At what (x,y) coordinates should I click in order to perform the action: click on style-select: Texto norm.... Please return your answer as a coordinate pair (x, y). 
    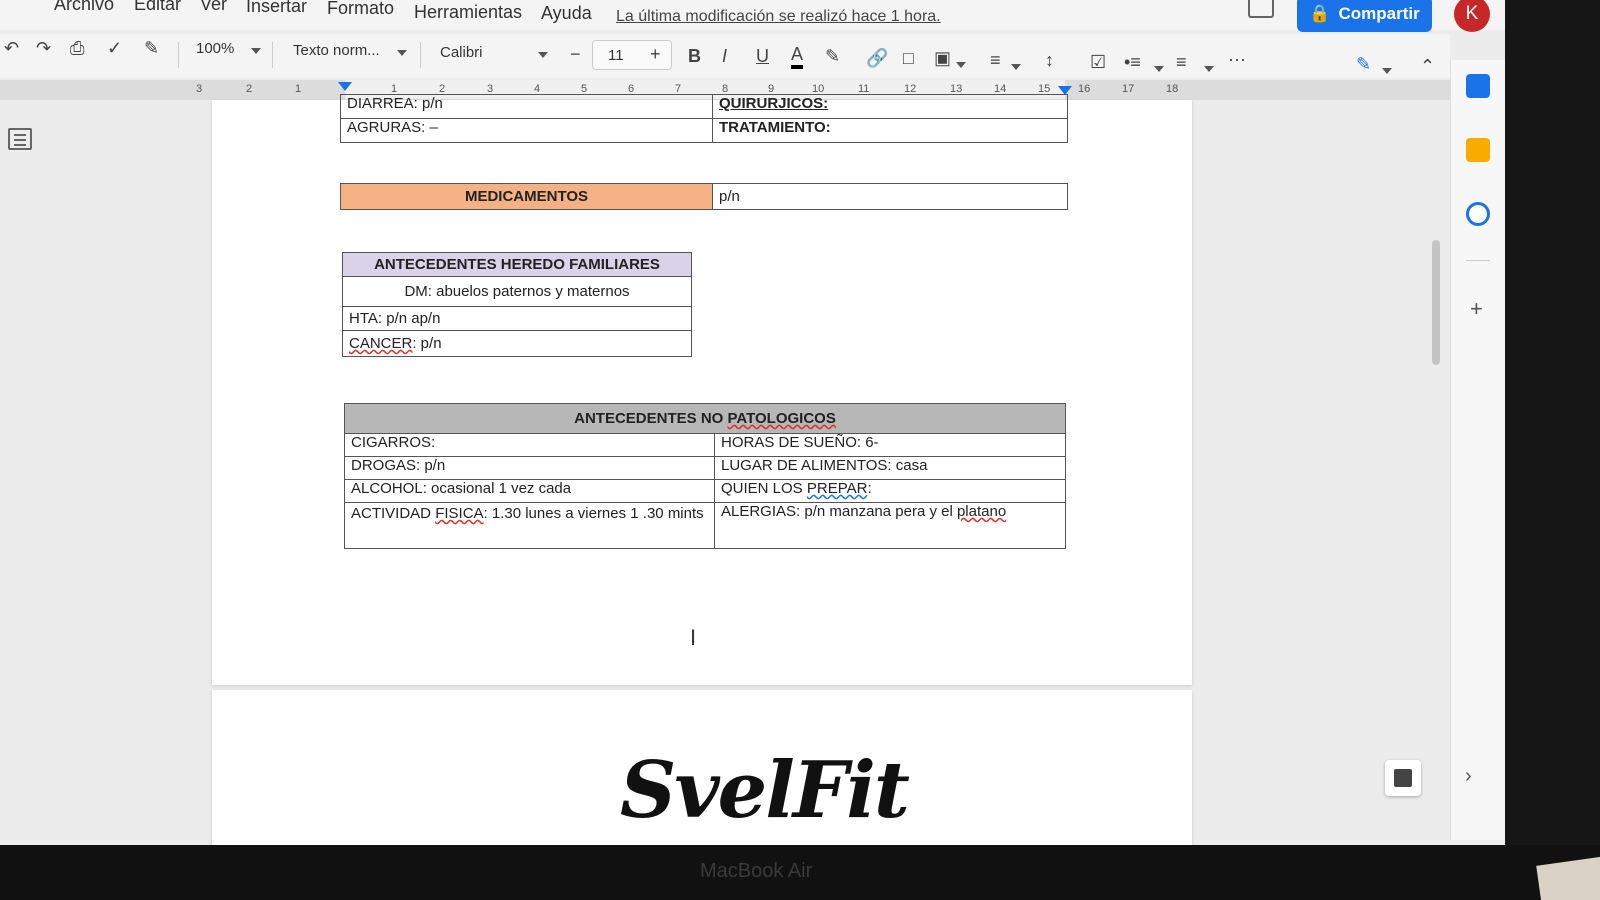
    Looking at the image, I should click on (336, 50).